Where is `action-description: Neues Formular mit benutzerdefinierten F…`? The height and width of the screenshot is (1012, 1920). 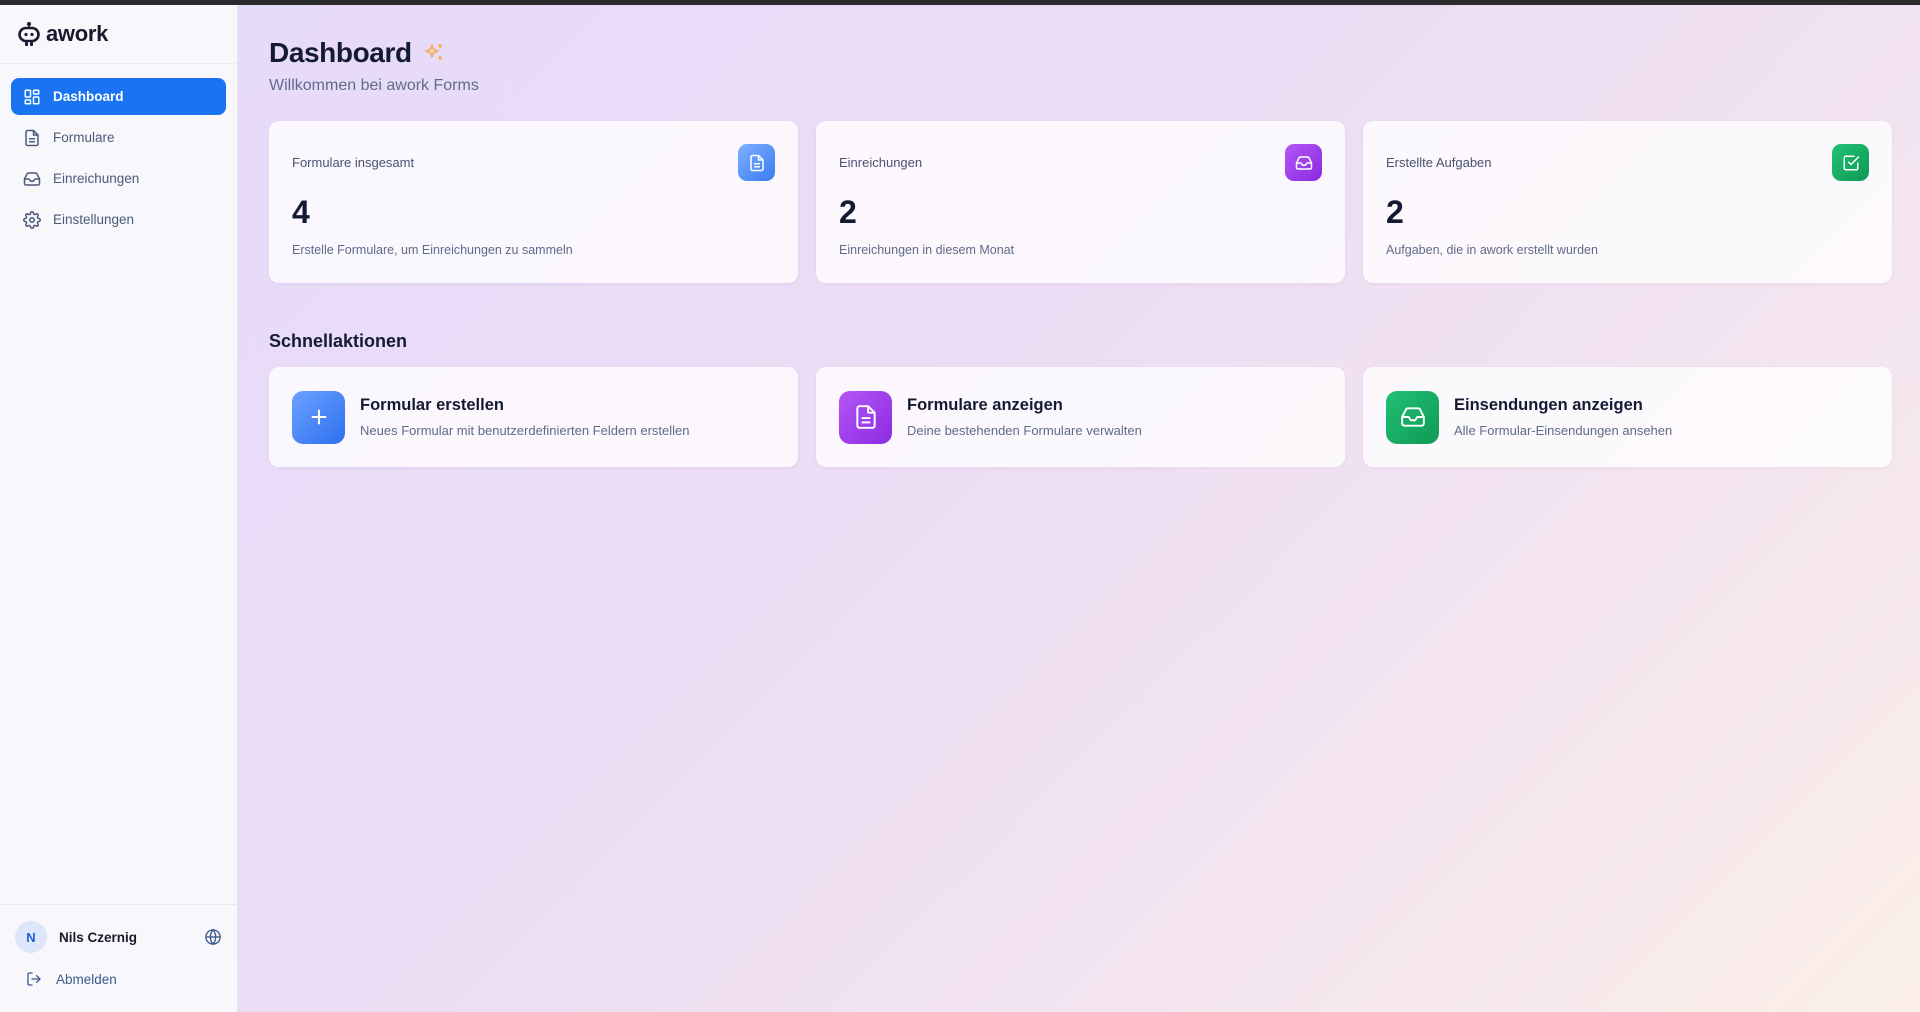 action-description: Neues Formular mit benutzerdefinierten F… is located at coordinates (525, 430).